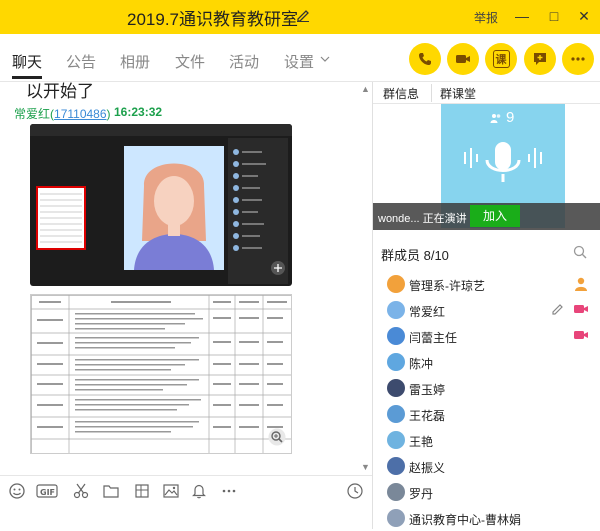  What do you see at coordinates (422, 219) in the screenshot?
I see `live-status-text: wonde... 正在演讲` at bounding box center [422, 219].